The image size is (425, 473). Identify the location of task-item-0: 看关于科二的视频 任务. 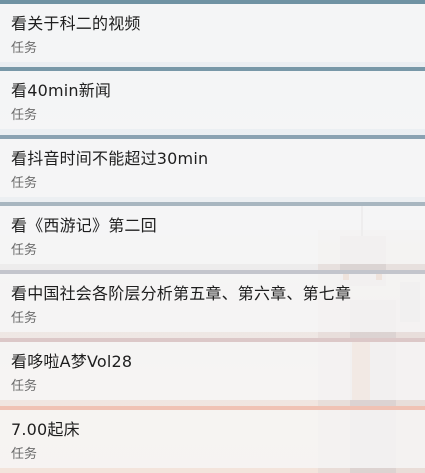
(212, 31).